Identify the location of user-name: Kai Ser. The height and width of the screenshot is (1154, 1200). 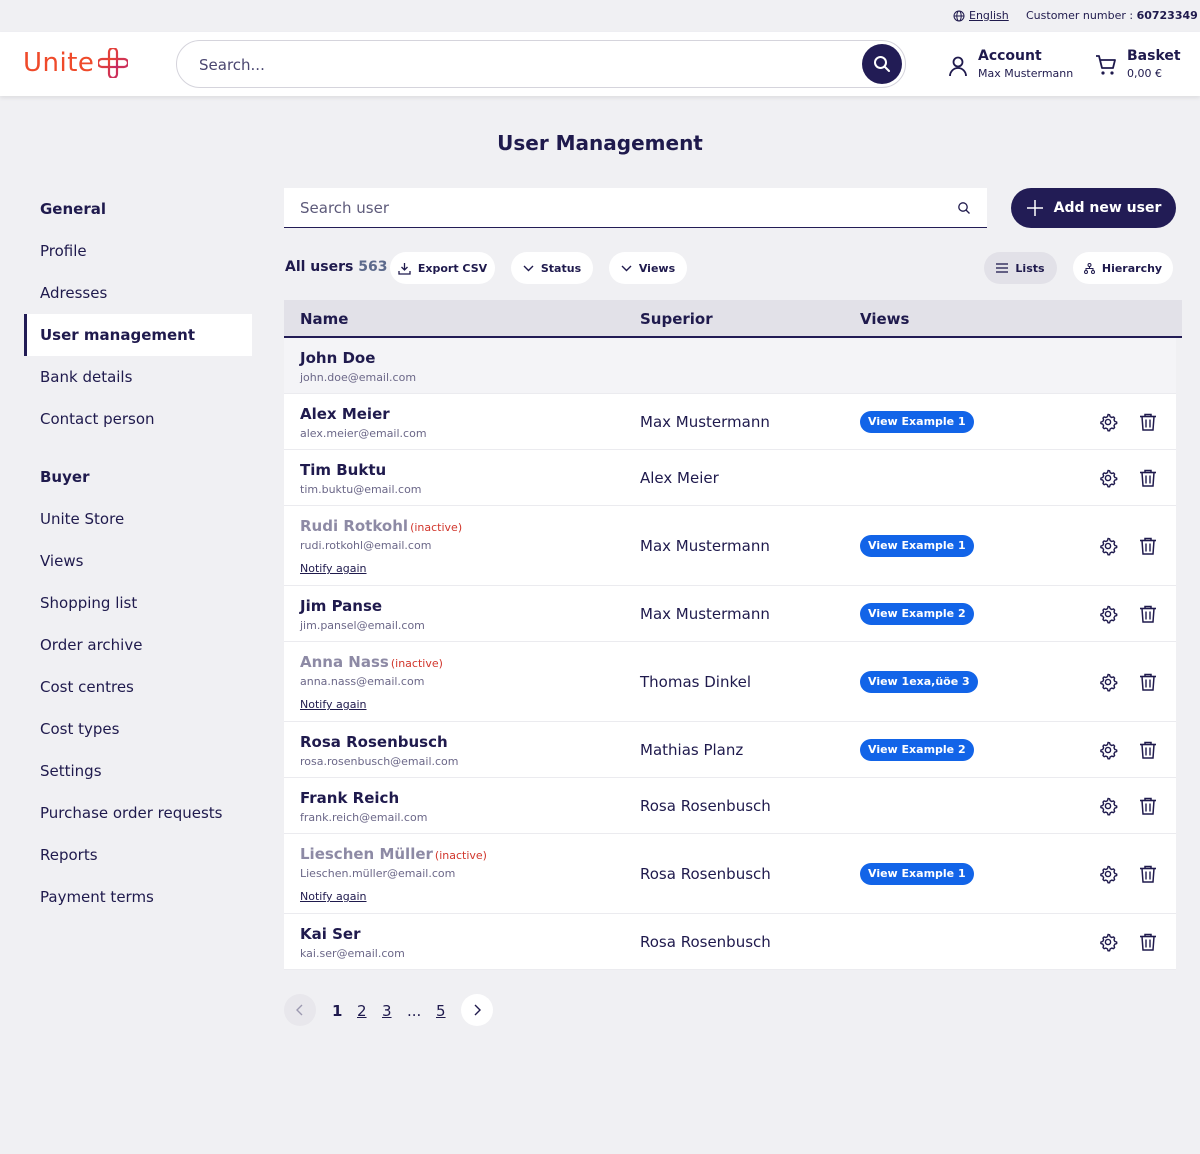
(330, 934).